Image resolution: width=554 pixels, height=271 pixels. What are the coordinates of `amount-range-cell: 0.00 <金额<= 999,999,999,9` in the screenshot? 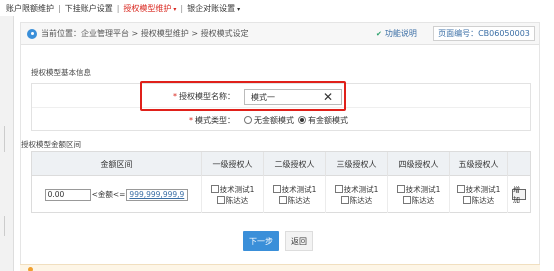 It's located at (117, 194).